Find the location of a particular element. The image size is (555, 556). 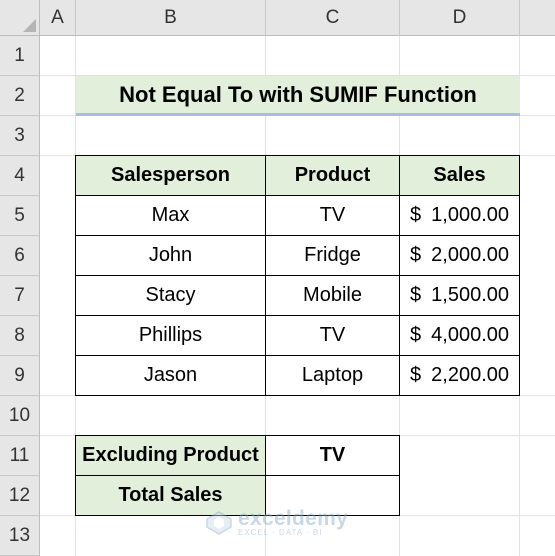

sales-amount: 2,200.00 is located at coordinates (470, 375).